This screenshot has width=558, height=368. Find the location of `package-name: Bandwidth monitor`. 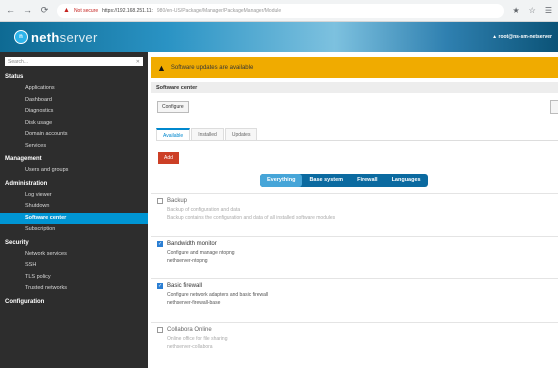

package-name: Bandwidth monitor is located at coordinates (192, 244).